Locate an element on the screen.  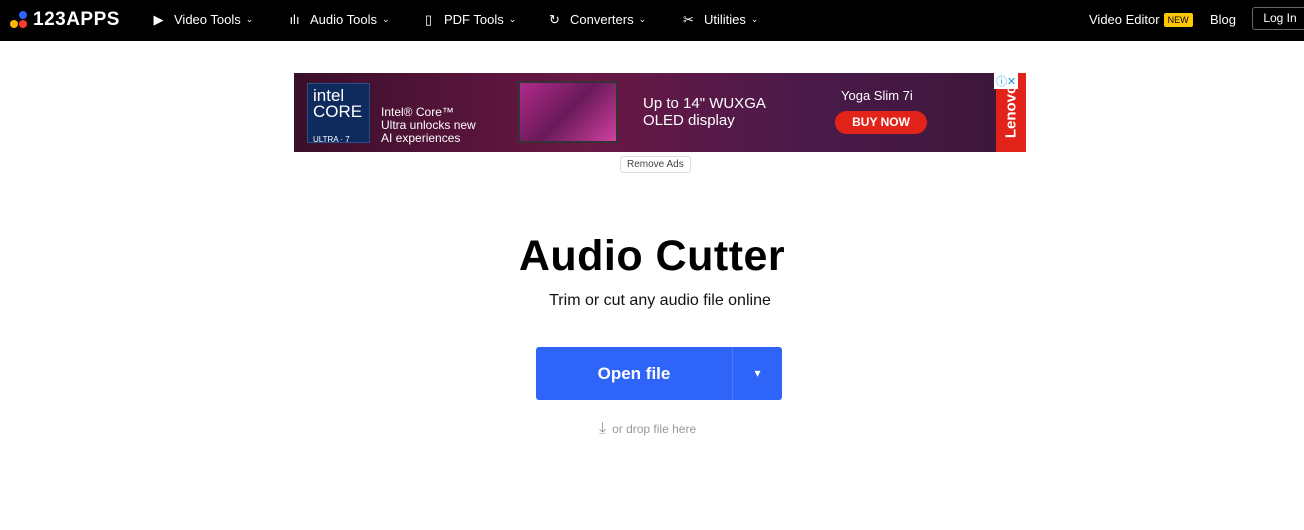
nav-video-tools: ▶ Video Tools ⌄ is located at coordinates (202, 19).